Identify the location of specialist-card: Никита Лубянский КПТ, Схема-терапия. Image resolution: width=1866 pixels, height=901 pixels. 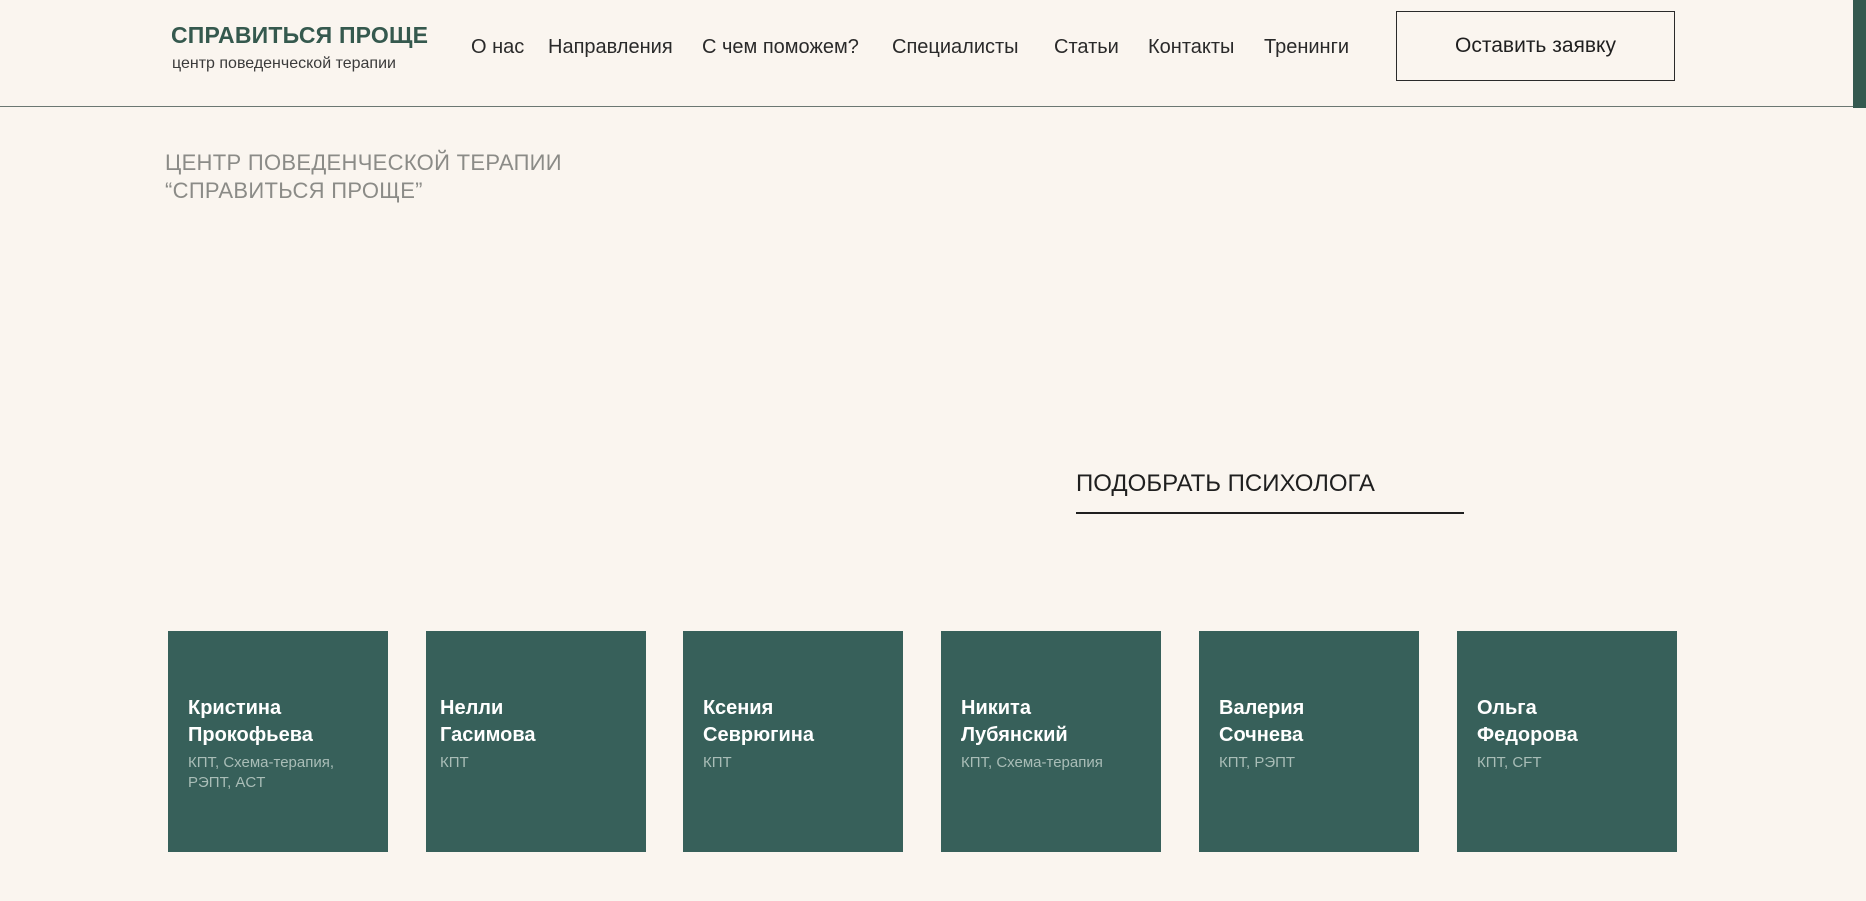
(1051, 741).